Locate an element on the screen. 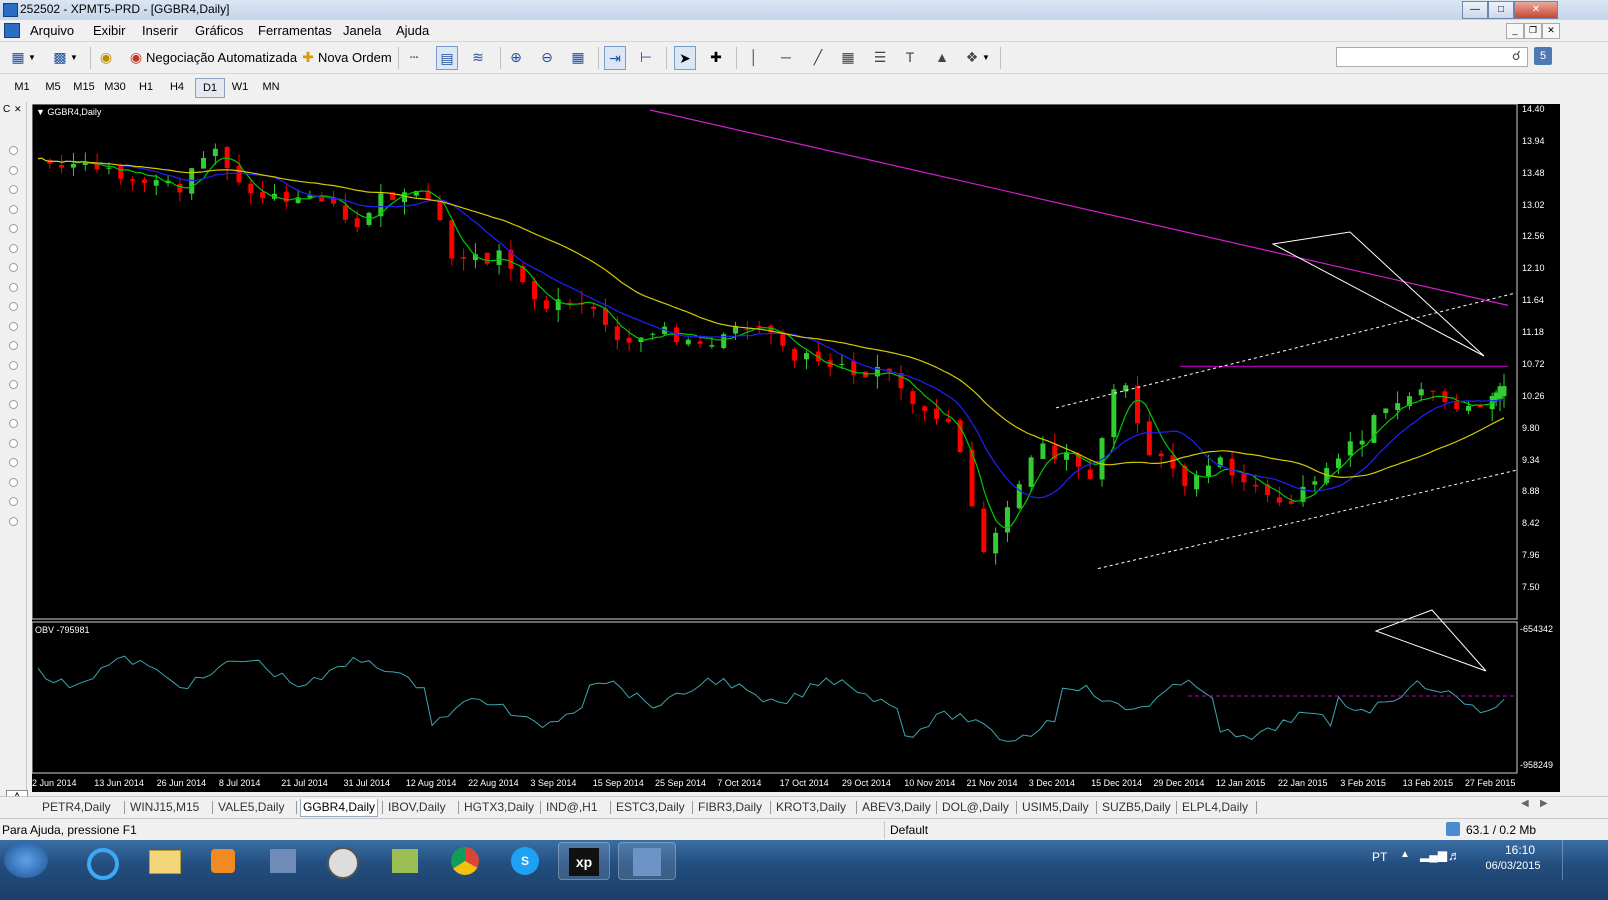 This screenshot has height=900, width=1608. line-chart-button: ≋ is located at coordinates (478, 57).